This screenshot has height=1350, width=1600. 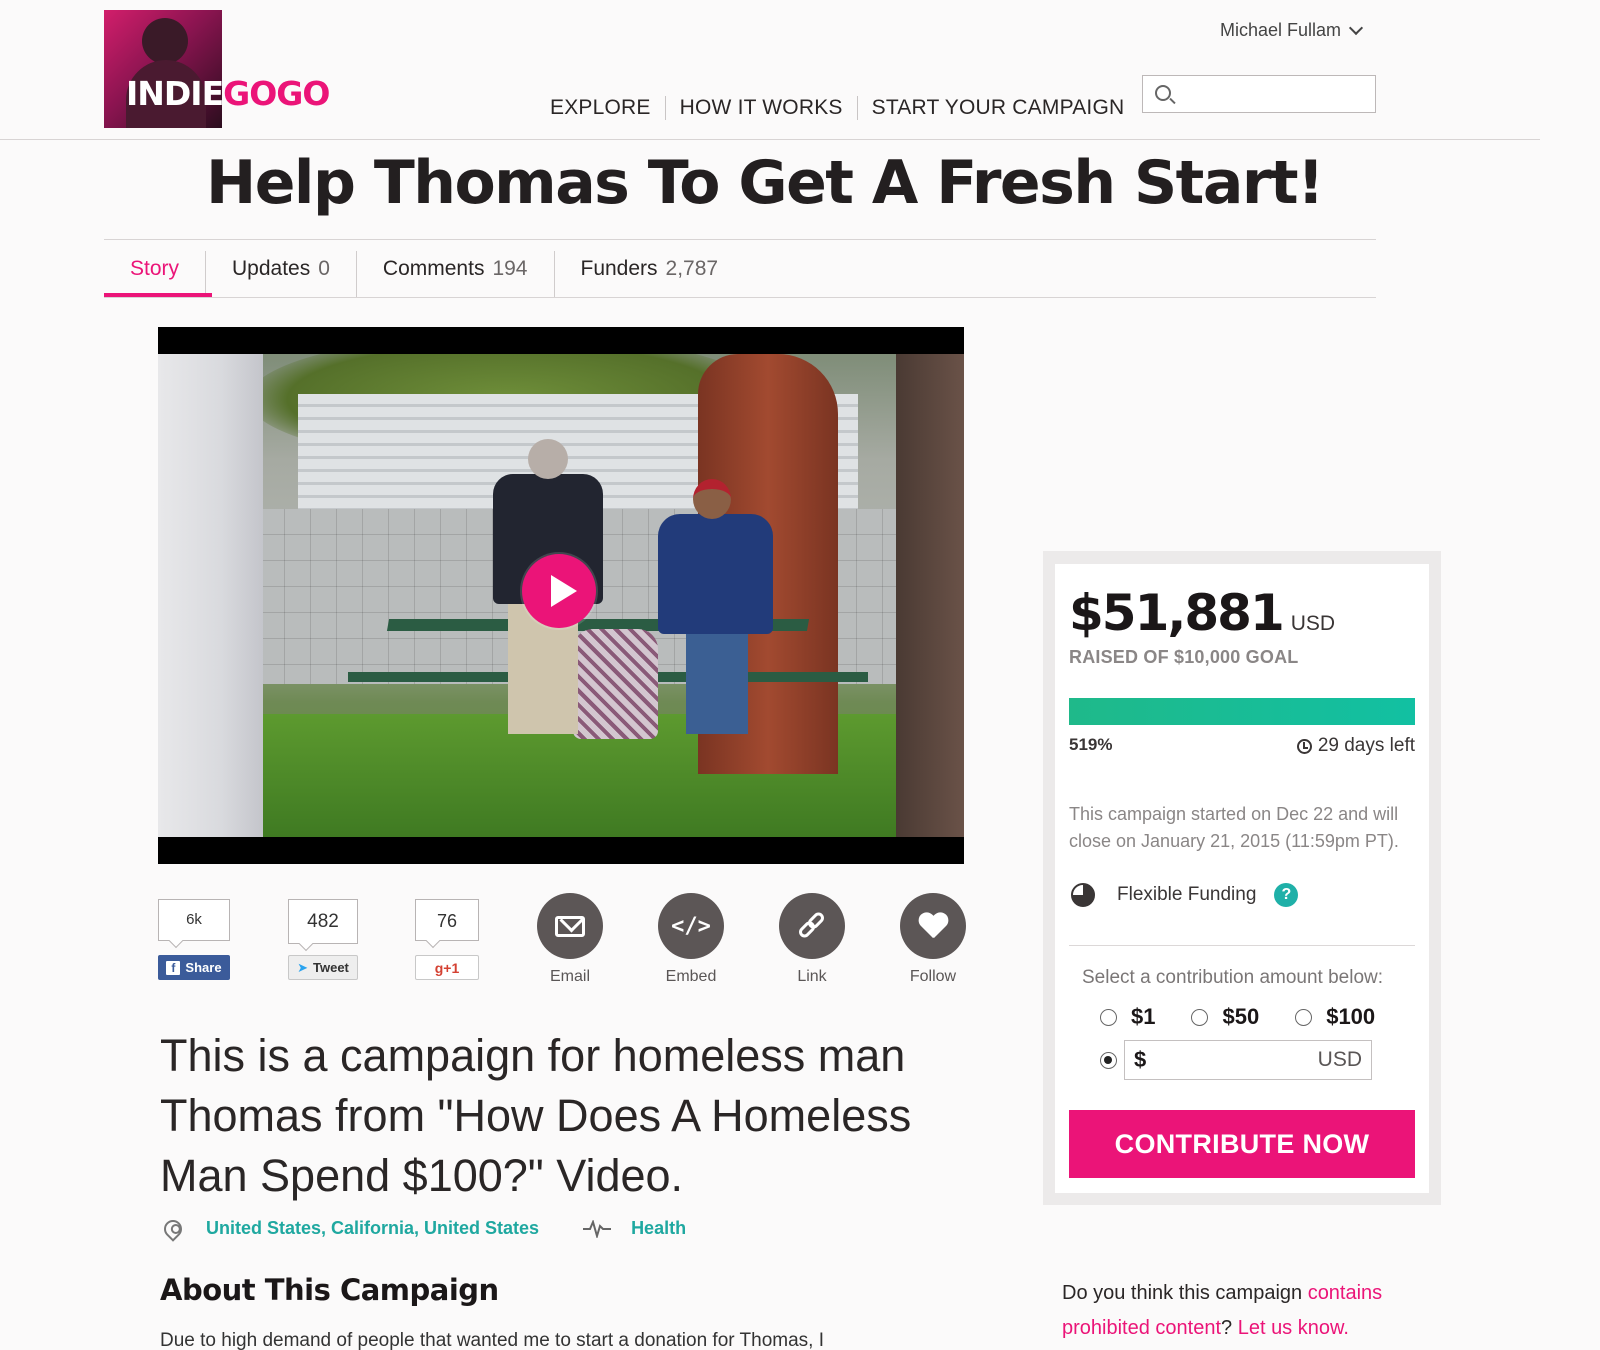 I want to click on link-label: Link, so click(x=812, y=976).